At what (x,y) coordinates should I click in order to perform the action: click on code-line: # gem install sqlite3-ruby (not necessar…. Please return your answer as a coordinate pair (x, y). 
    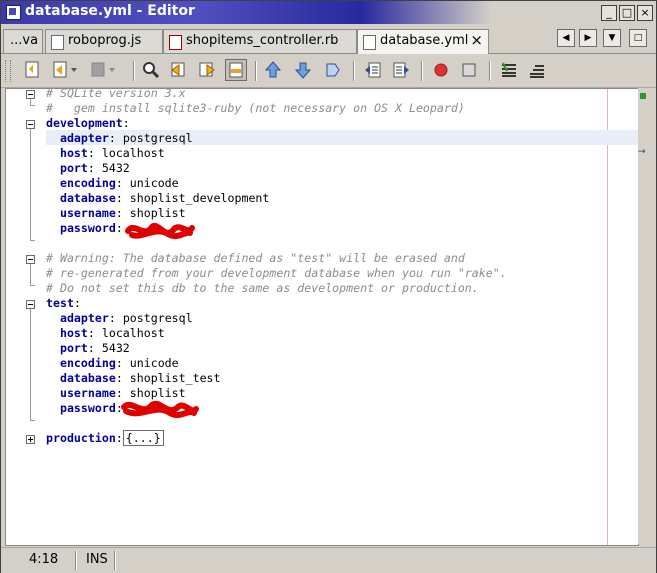
    Looking at the image, I should click on (255, 108).